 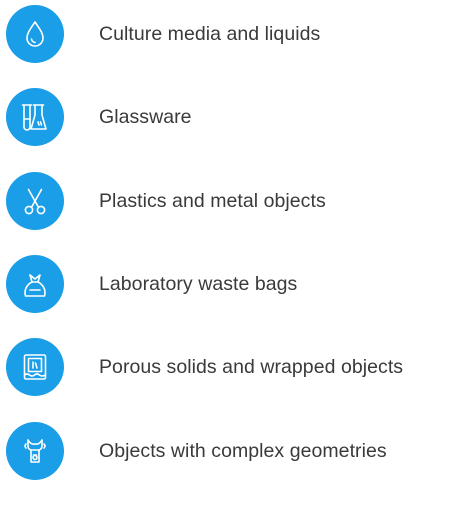 What do you see at coordinates (228, 118) in the screenshot?
I see `list-item-glassware: Glassware` at bounding box center [228, 118].